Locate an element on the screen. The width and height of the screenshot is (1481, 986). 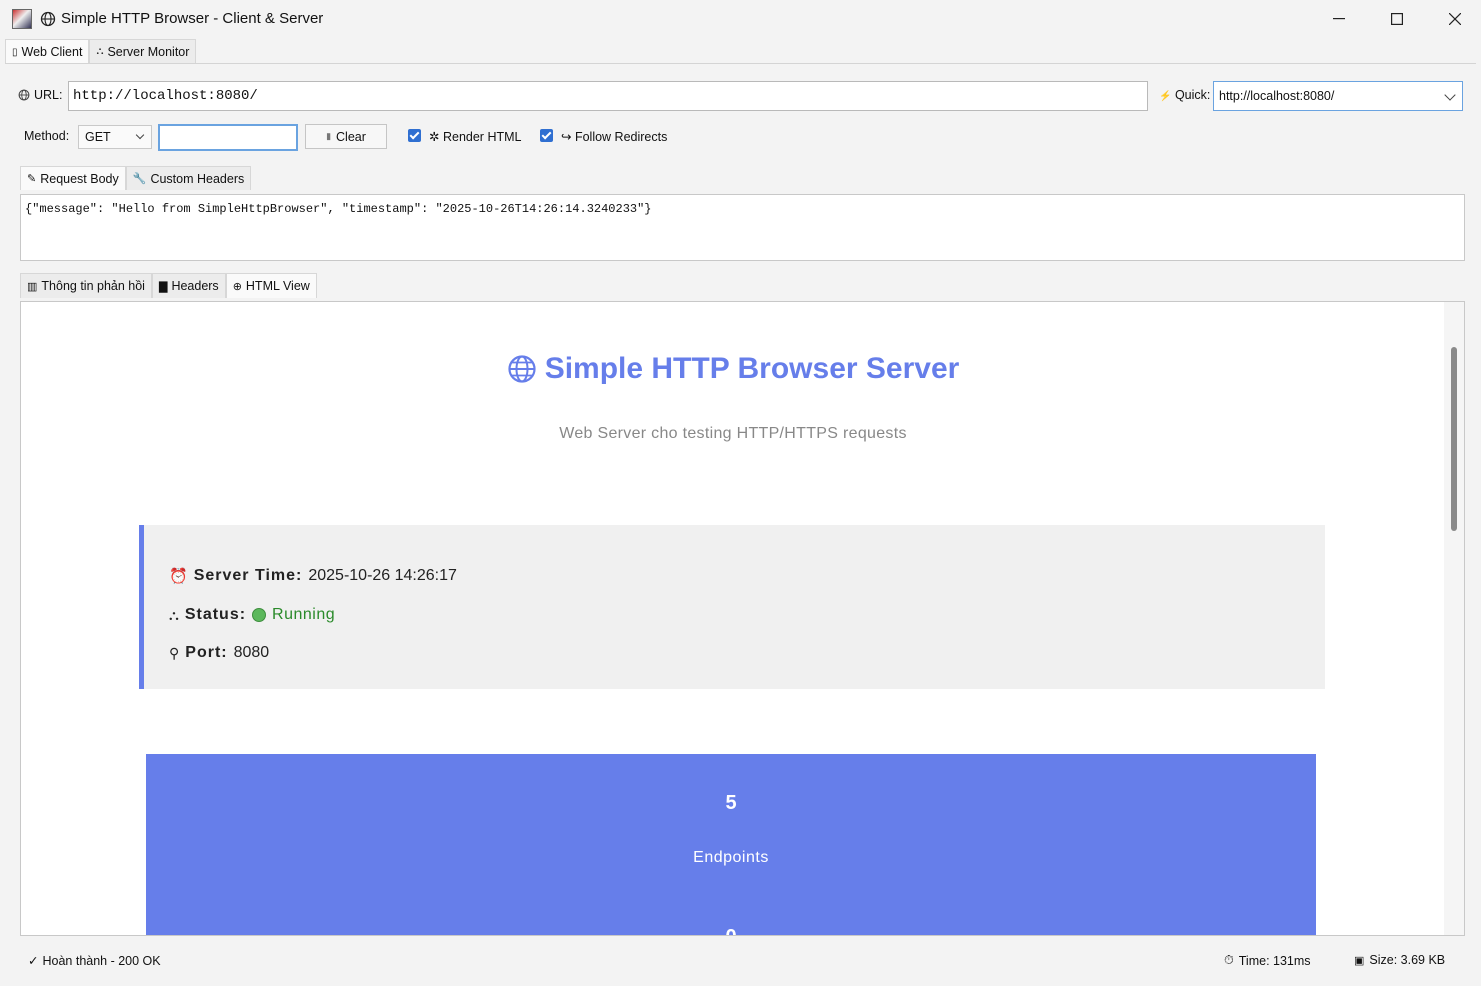
clear-label: Clear is located at coordinates (351, 136).